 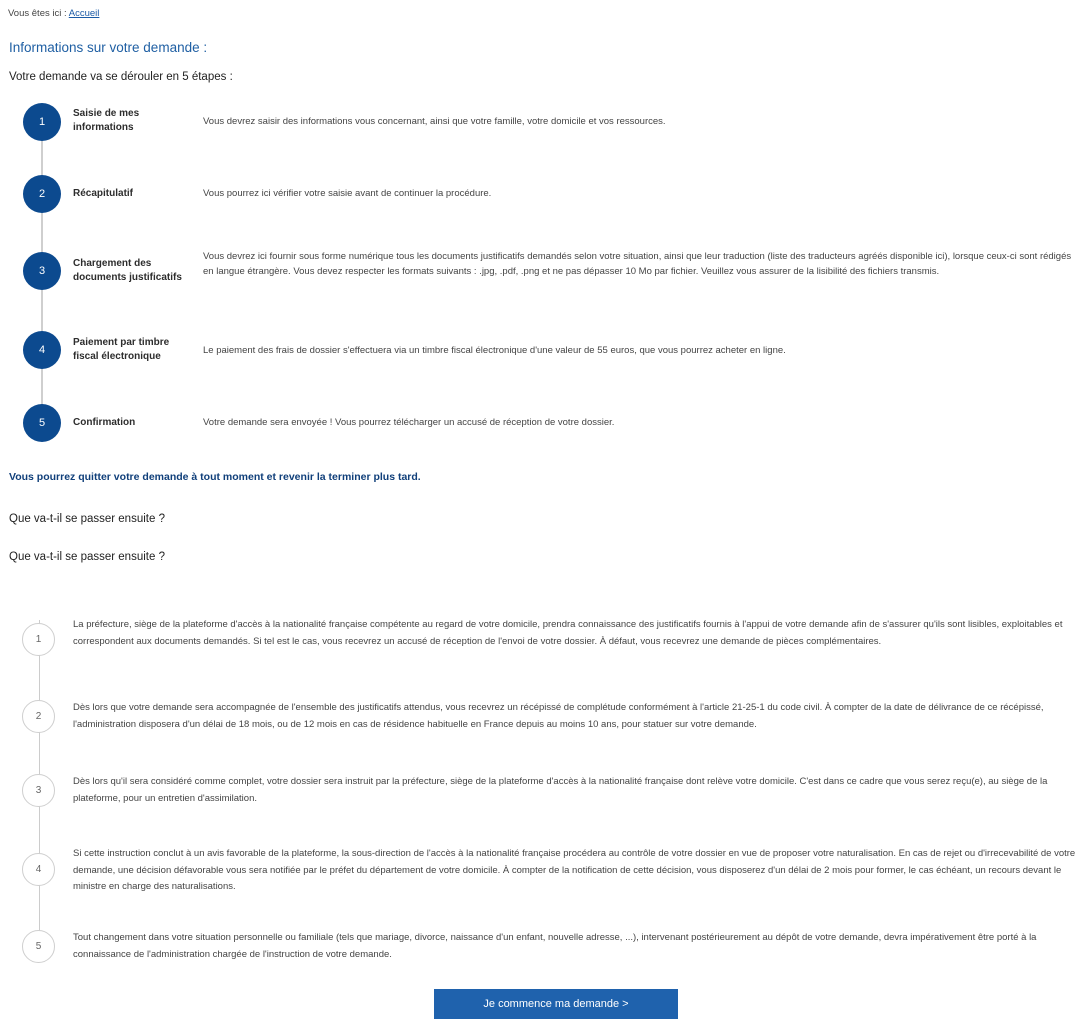 What do you see at coordinates (37, 13) in the screenshot?
I see `breadcrumb-prefix: Vous êtes ici :` at bounding box center [37, 13].